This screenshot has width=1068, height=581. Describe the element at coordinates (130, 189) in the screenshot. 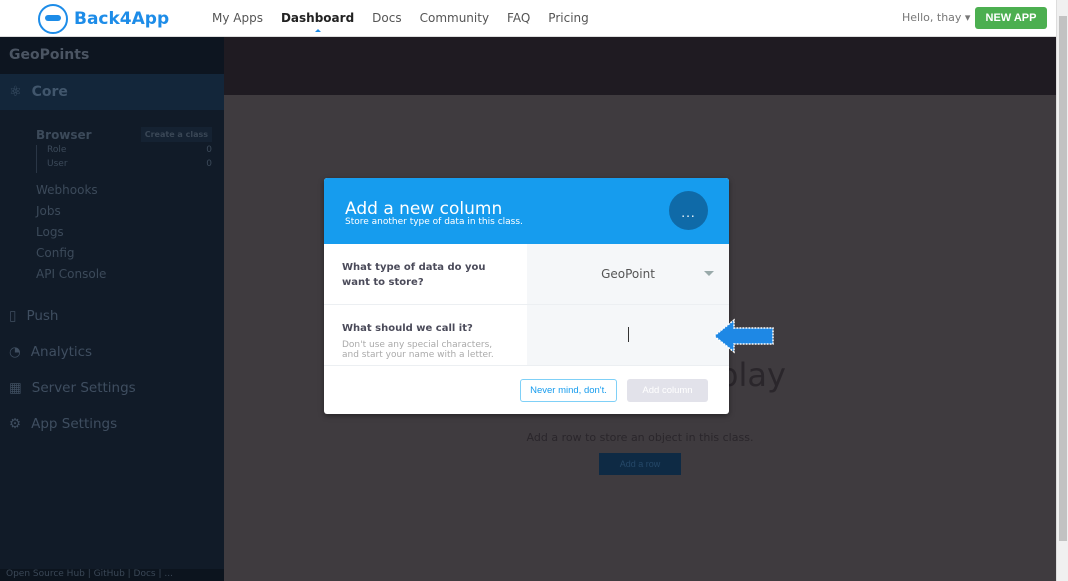

I see `sidebar-item-webhooks: Webhooks` at that location.